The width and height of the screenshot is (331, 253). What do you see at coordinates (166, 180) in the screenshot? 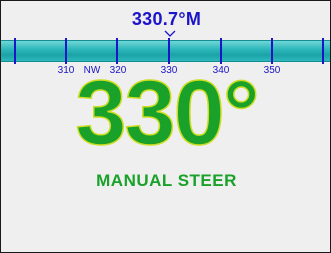
I see `steer-mode-label: MANUAL STEER` at bounding box center [166, 180].